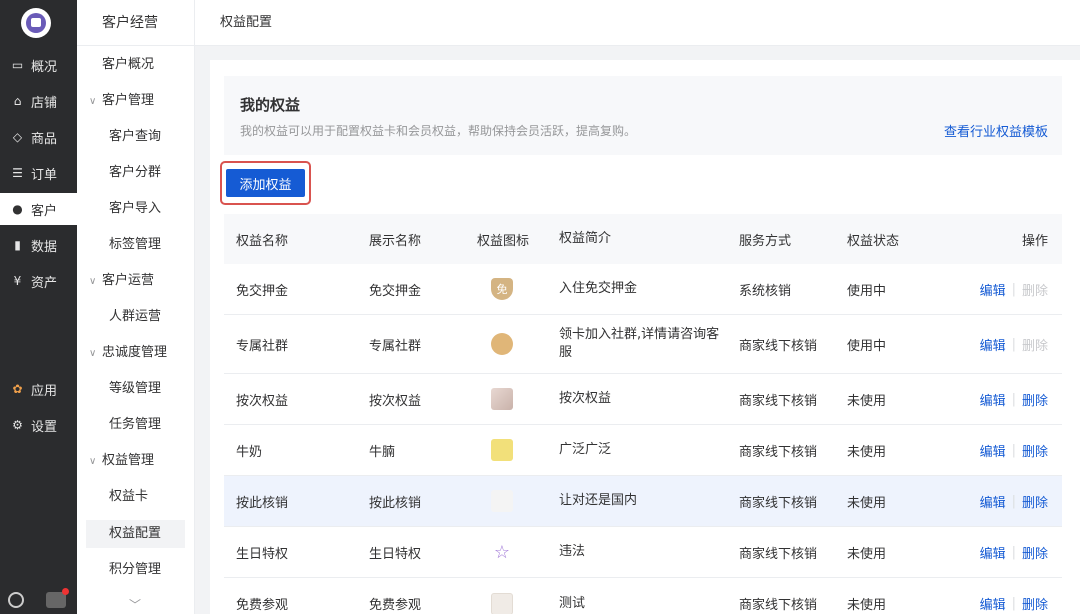 The height and width of the screenshot is (614, 1080). Describe the element at coordinates (38, 137) in the screenshot. I see `nav-item-goods: ◇ 商品` at that location.